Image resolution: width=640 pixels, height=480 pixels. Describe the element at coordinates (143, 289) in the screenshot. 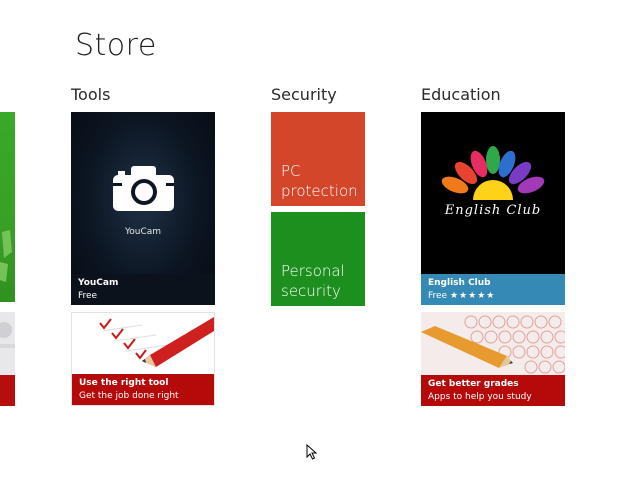

I see `tile-caption: YouCam Free` at that location.